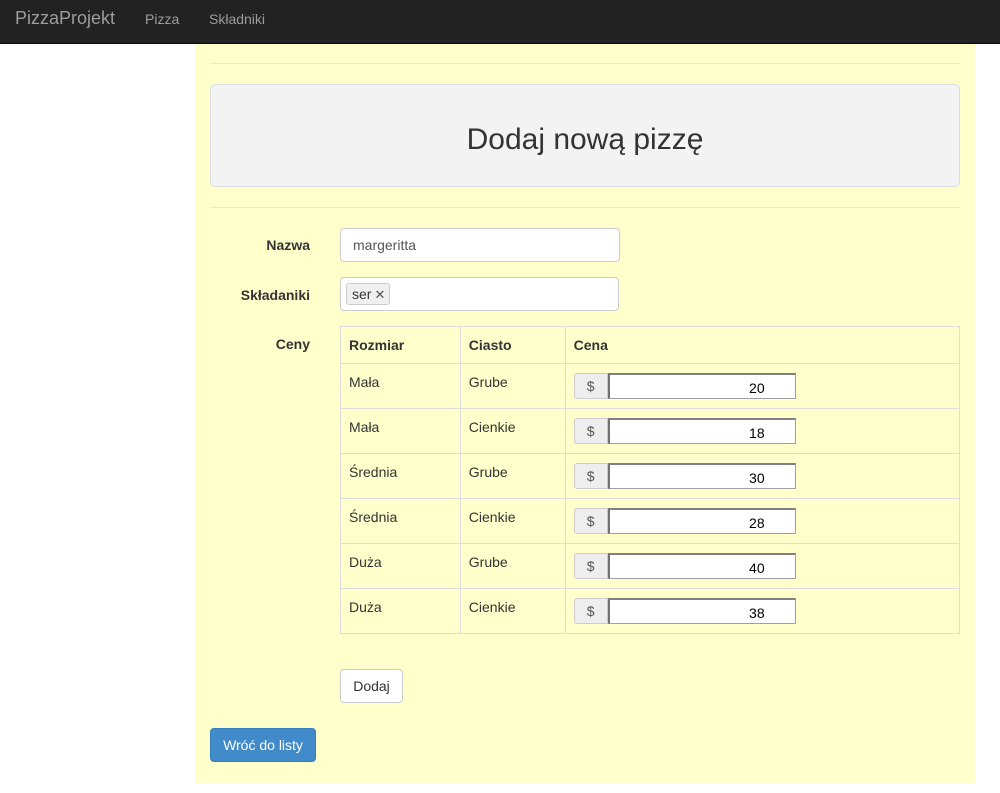 Image resolution: width=1000 pixels, height=793 pixels. I want to click on name-label: Nazwa, so click(288, 245).